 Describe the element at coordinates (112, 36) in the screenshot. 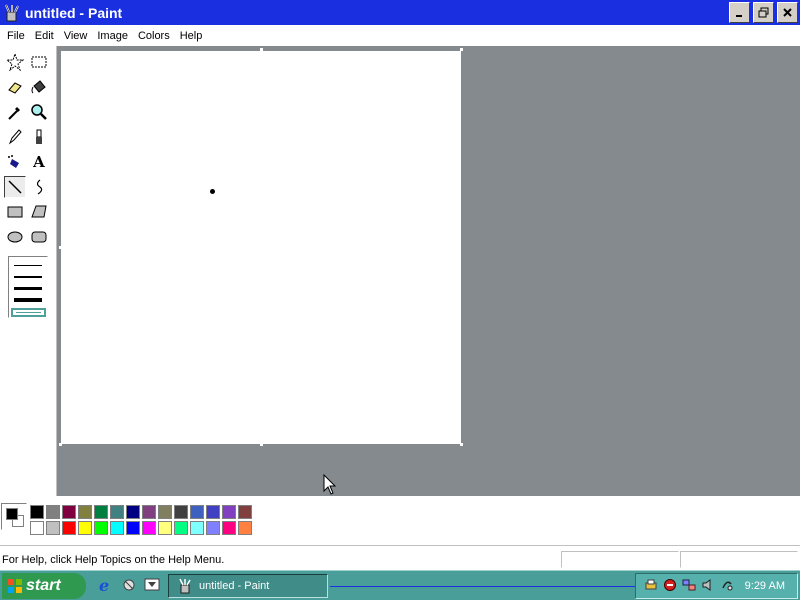

I see `menu-image: Image` at that location.